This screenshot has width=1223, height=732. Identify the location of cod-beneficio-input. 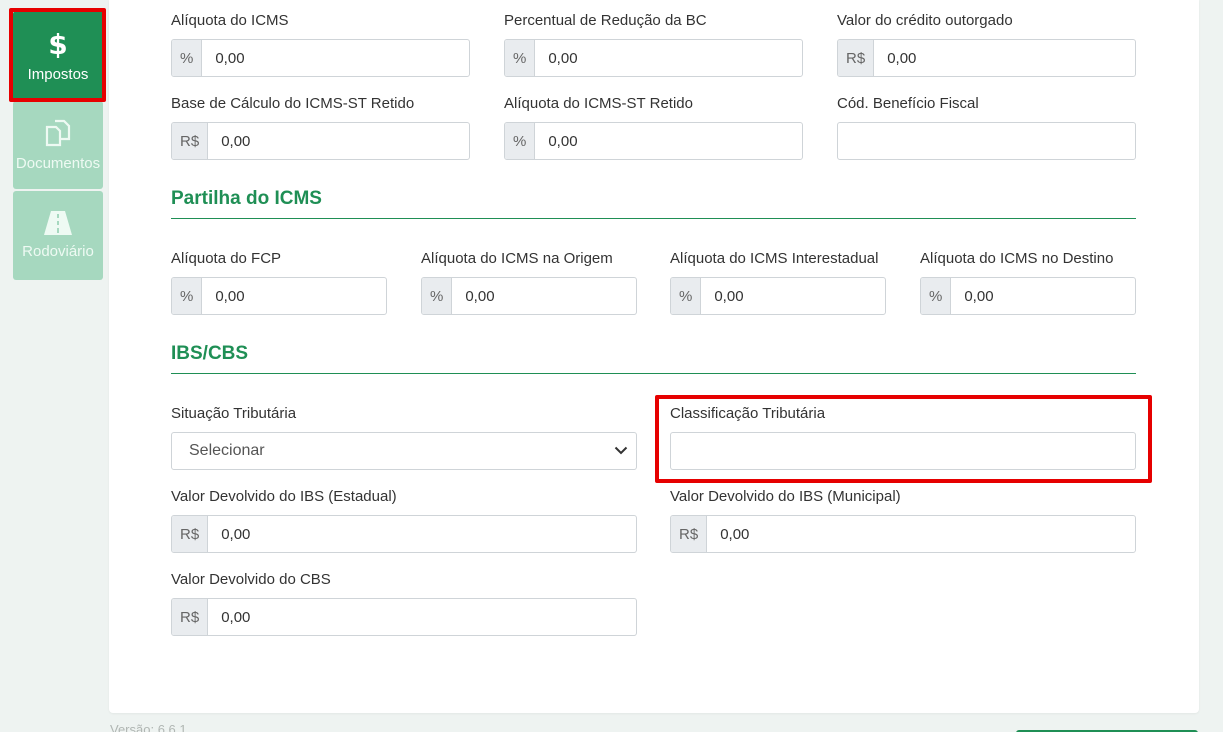
(986, 141).